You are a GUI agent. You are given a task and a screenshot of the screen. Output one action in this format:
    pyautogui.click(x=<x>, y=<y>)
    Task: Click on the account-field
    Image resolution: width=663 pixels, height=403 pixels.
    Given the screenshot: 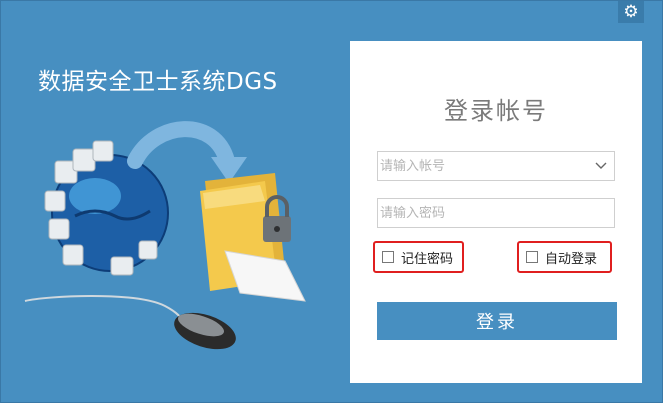 What is the action you would take?
    pyautogui.click(x=496, y=166)
    